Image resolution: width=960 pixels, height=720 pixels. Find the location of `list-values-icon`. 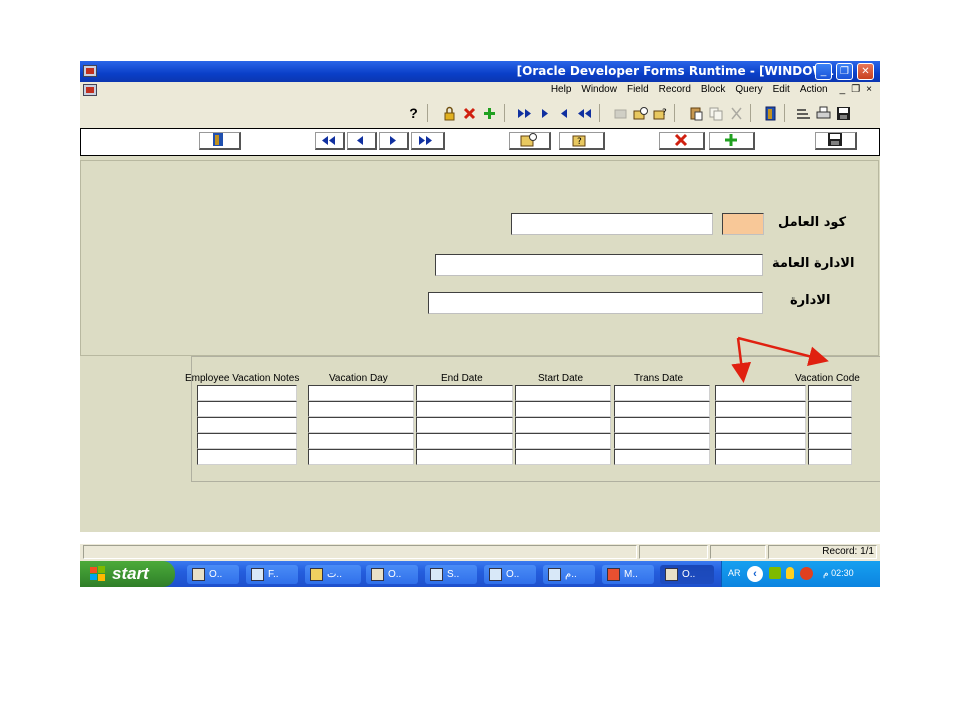

list-values-icon is located at coordinates (803, 113).